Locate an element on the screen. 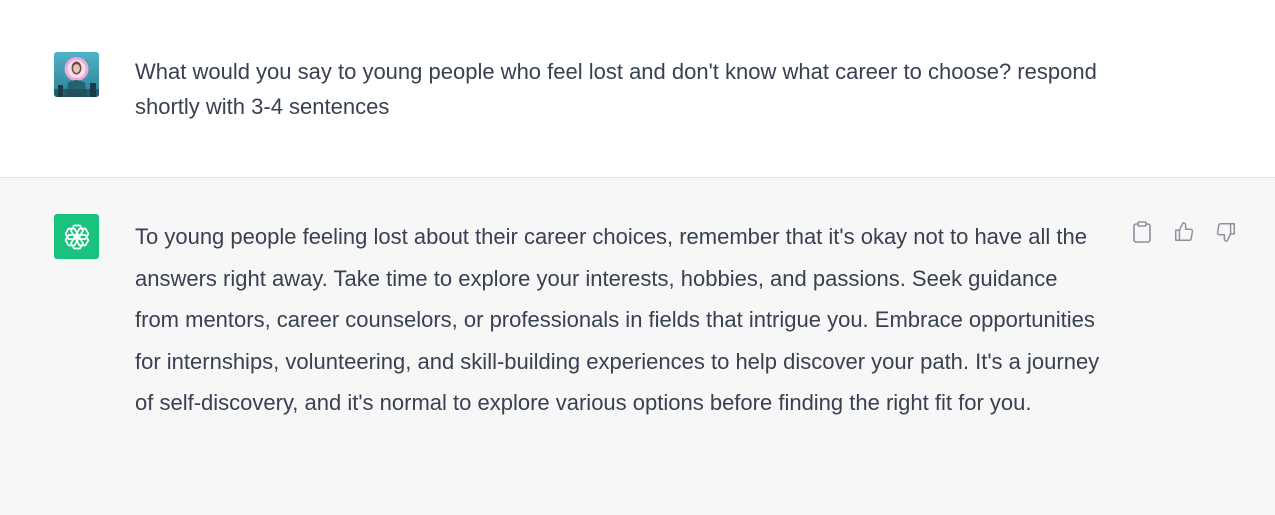  user-avatar-icon is located at coordinates (76, 74).